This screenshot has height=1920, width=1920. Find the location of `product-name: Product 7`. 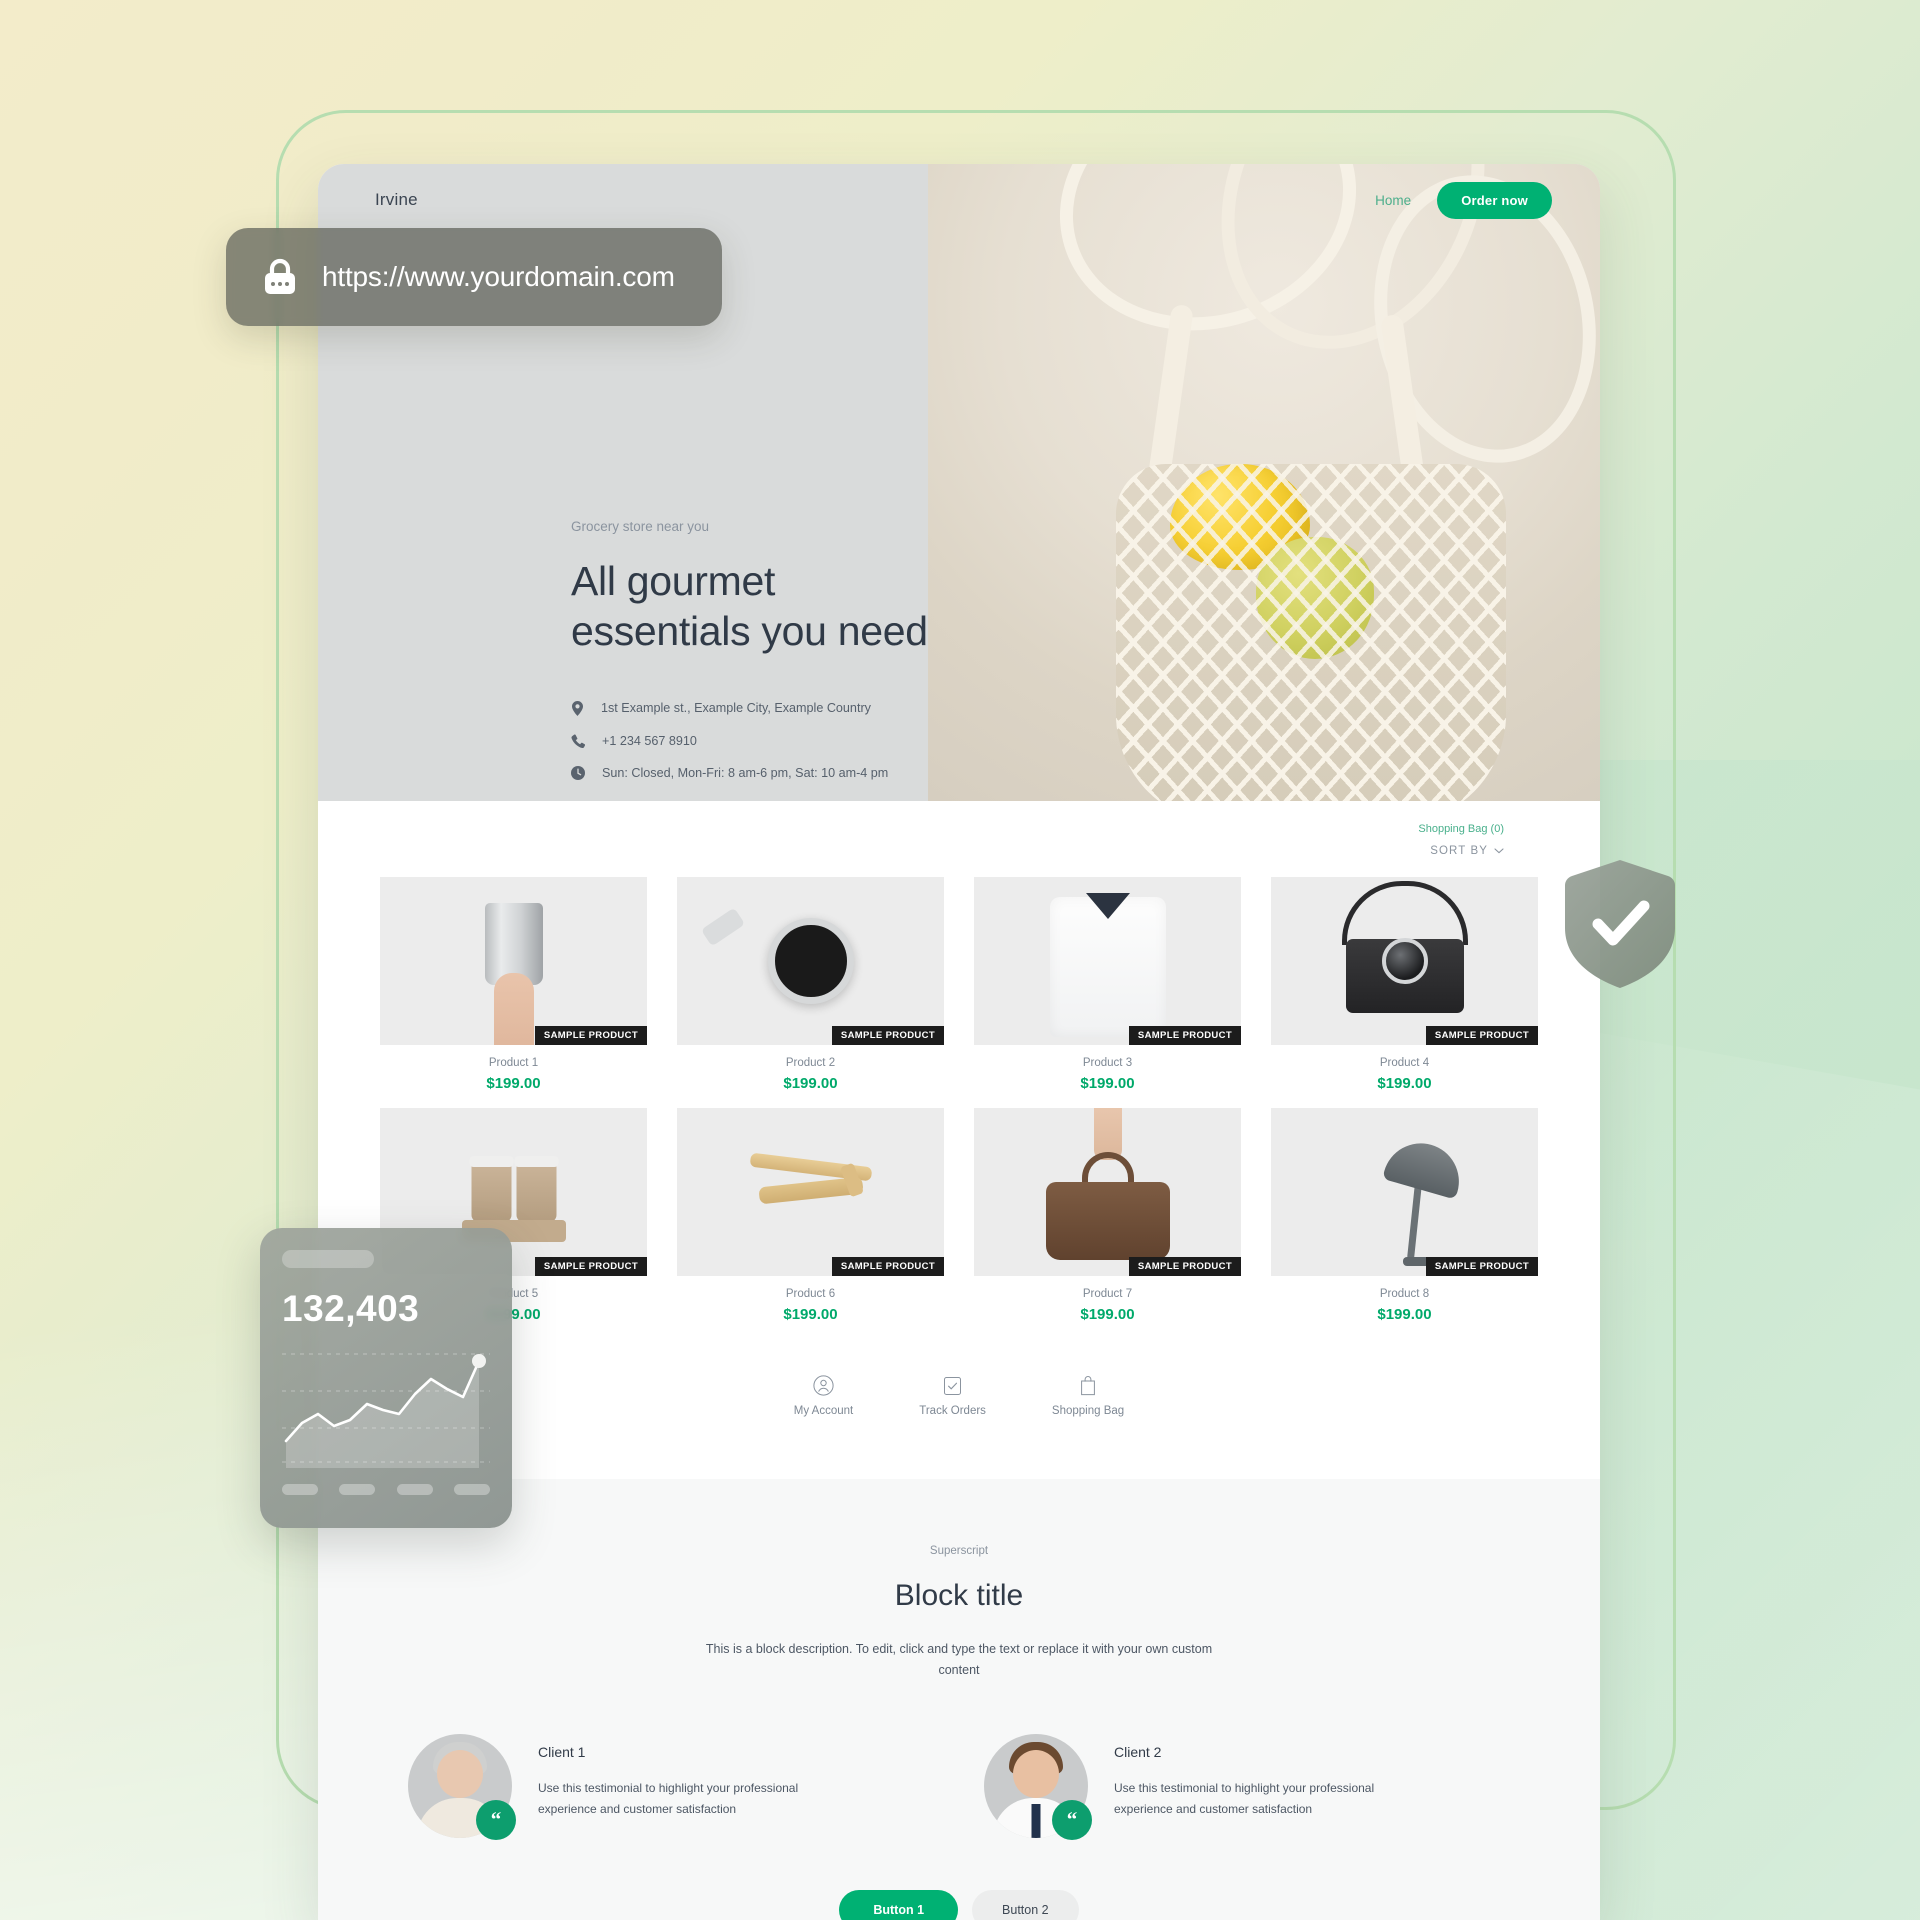

product-name: Product 7 is located at coordinates (1107, 1294).